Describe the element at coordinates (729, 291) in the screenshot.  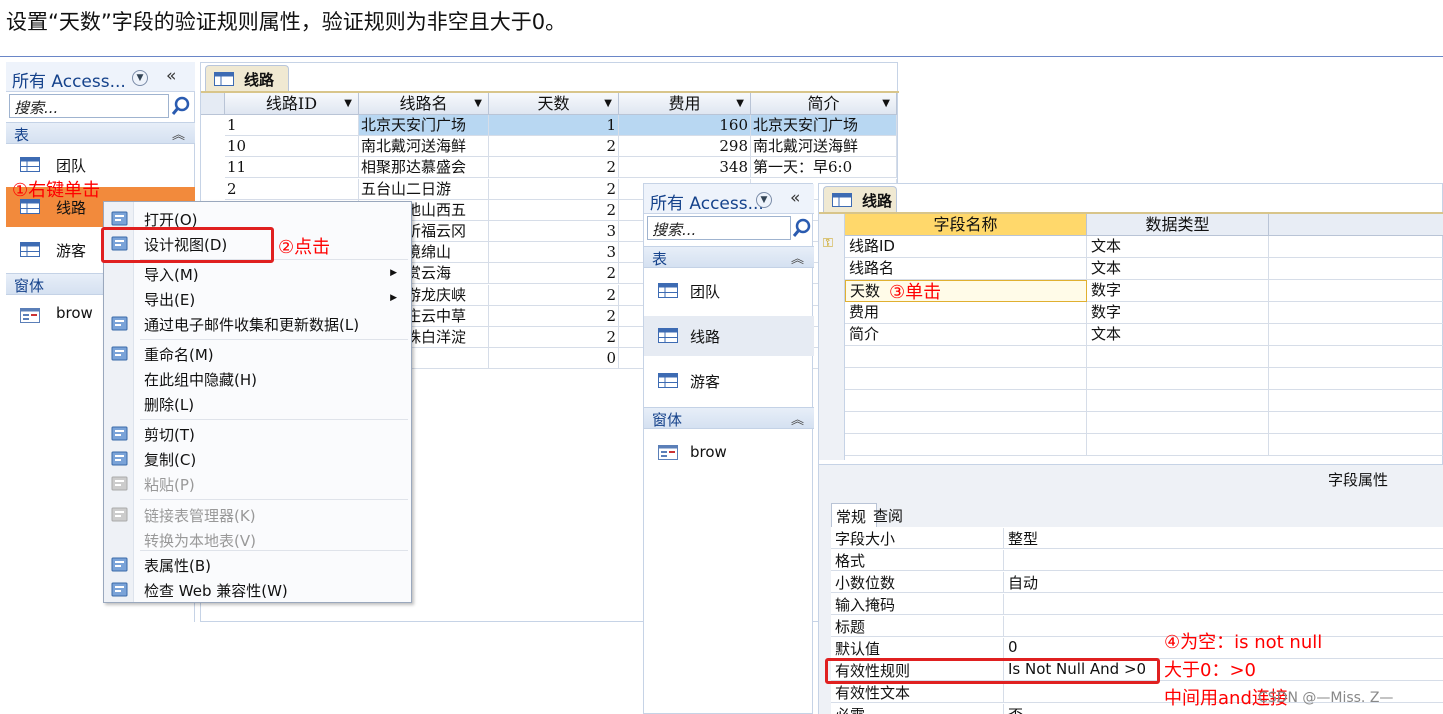
I see `nav-item-team: 团队` at that location.